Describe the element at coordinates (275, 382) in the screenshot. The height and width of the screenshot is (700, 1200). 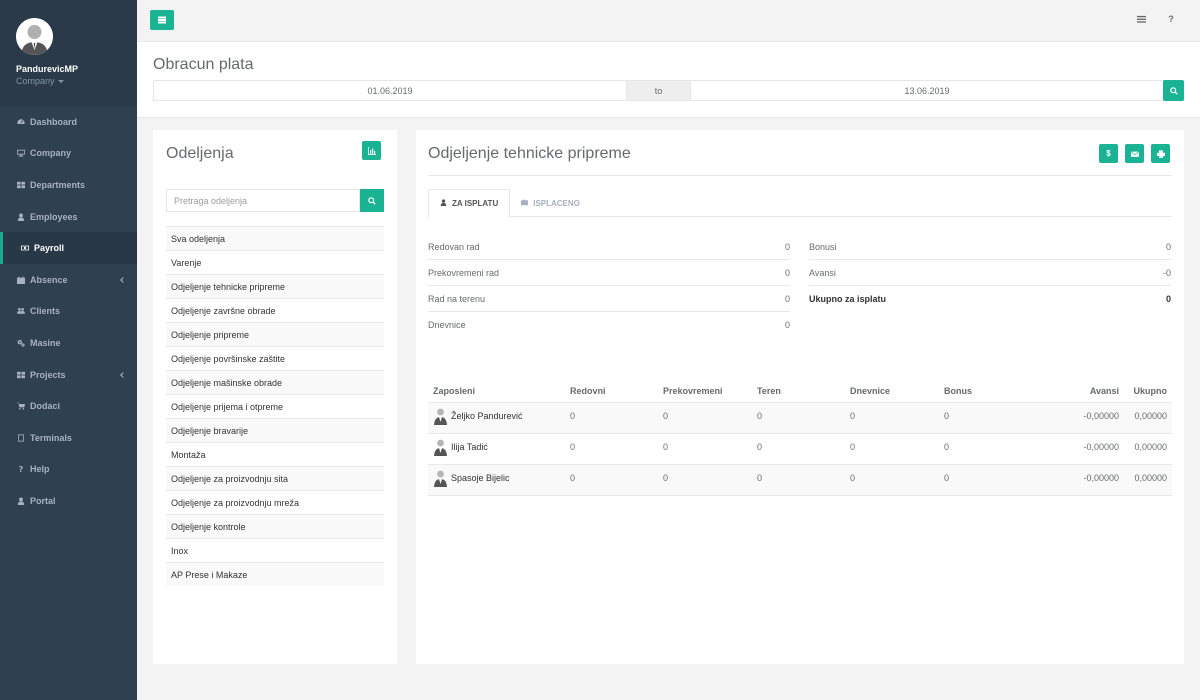
I see `department-list-item: Odjeljenje mašinske obrade` at that location.